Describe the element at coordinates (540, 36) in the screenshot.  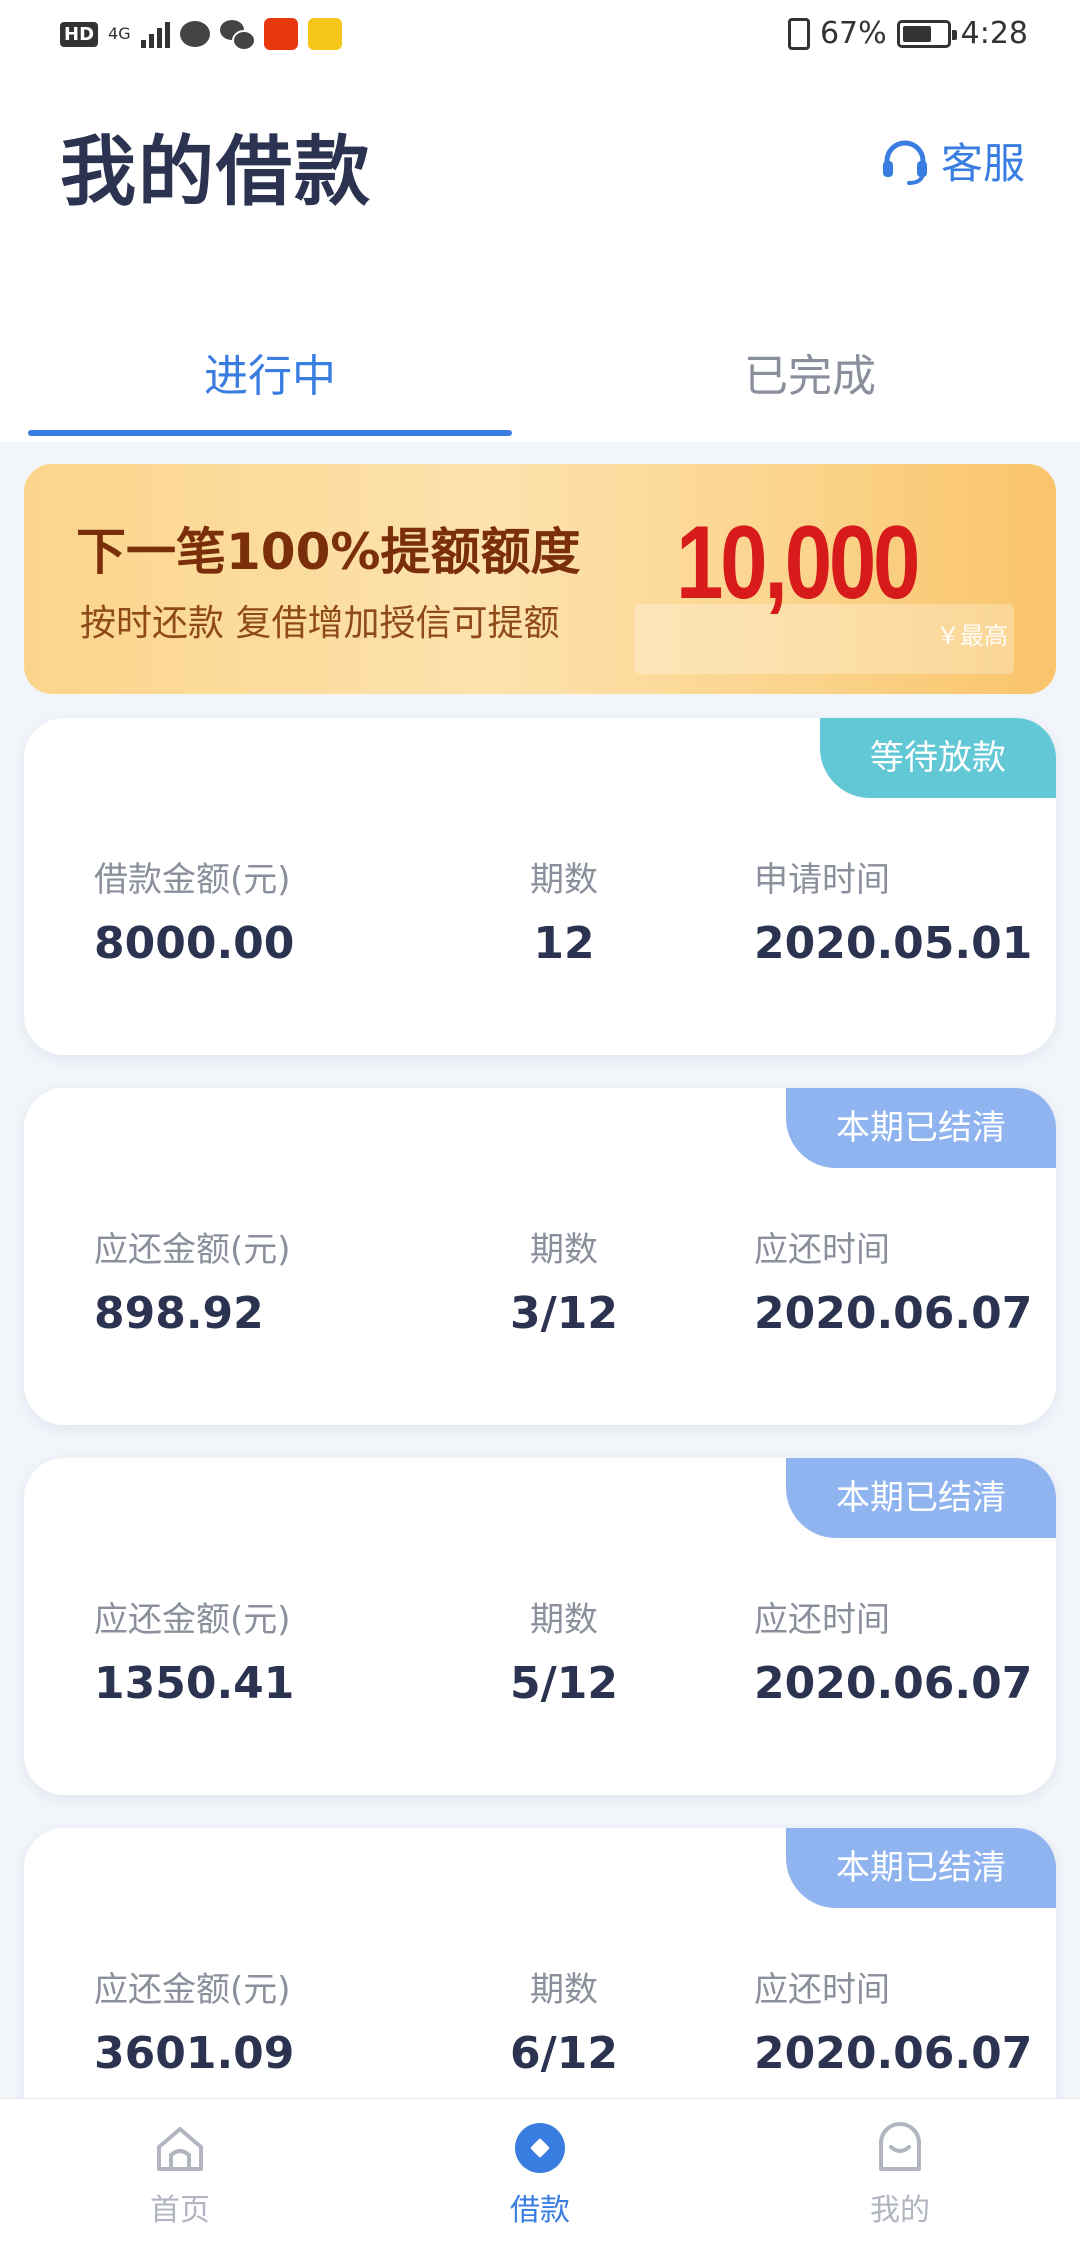
I see `status-bar: HD 4G 67% 4:28` at that location.